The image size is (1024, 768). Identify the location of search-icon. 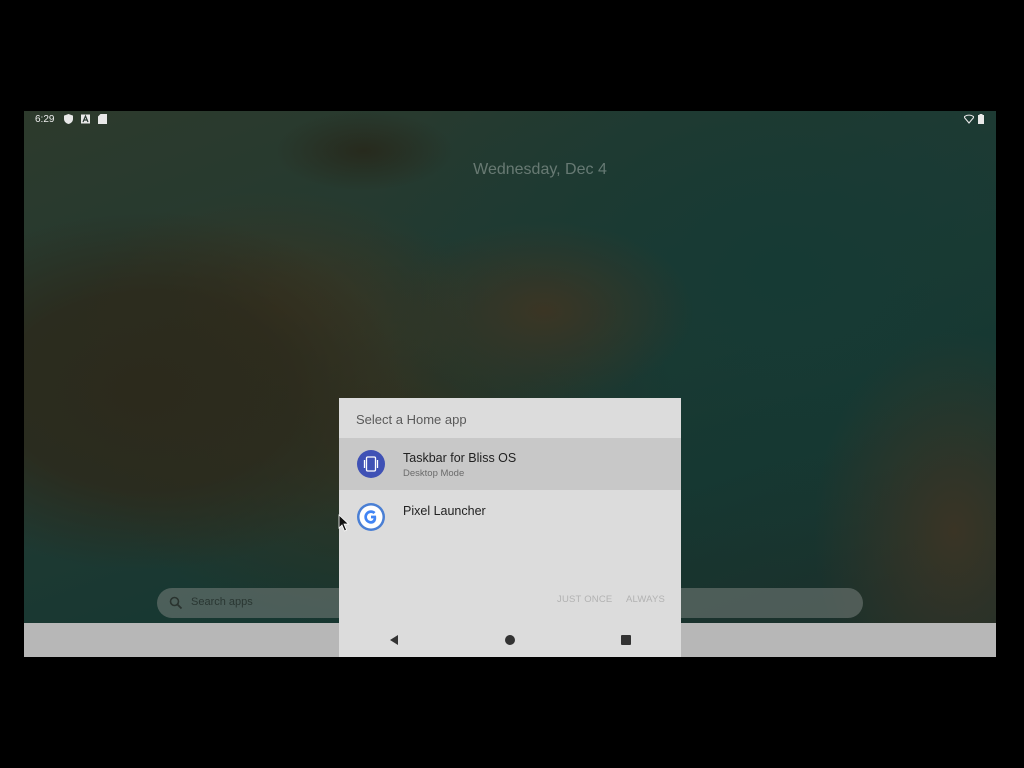
(176, 603).